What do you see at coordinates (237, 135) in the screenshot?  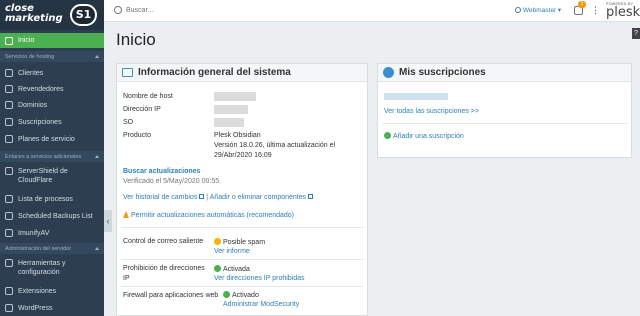 I see `product-value: Plesk Obsidian` at bounding box center [237, 135].